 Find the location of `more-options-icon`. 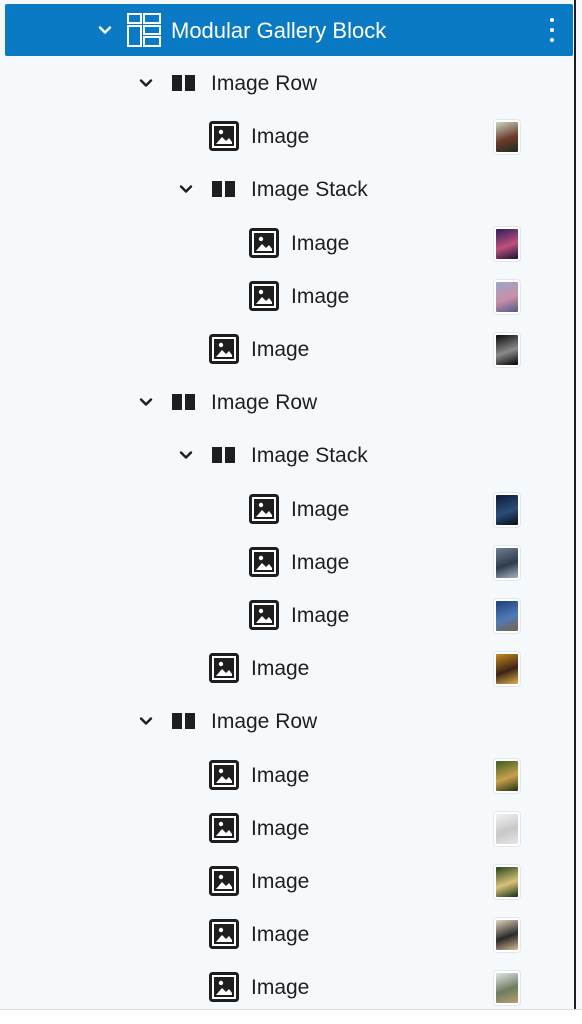

more-options-icon is located at coordinates (552, 30).